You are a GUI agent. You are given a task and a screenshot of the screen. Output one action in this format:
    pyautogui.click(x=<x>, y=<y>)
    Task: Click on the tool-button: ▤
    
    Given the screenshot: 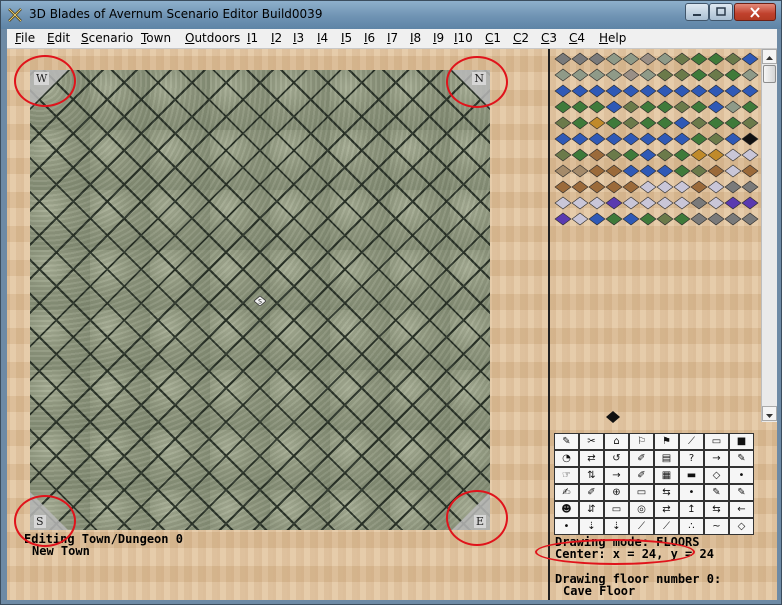 What is the action you would take?
    pyautogui.click(x=666, y=458)
    